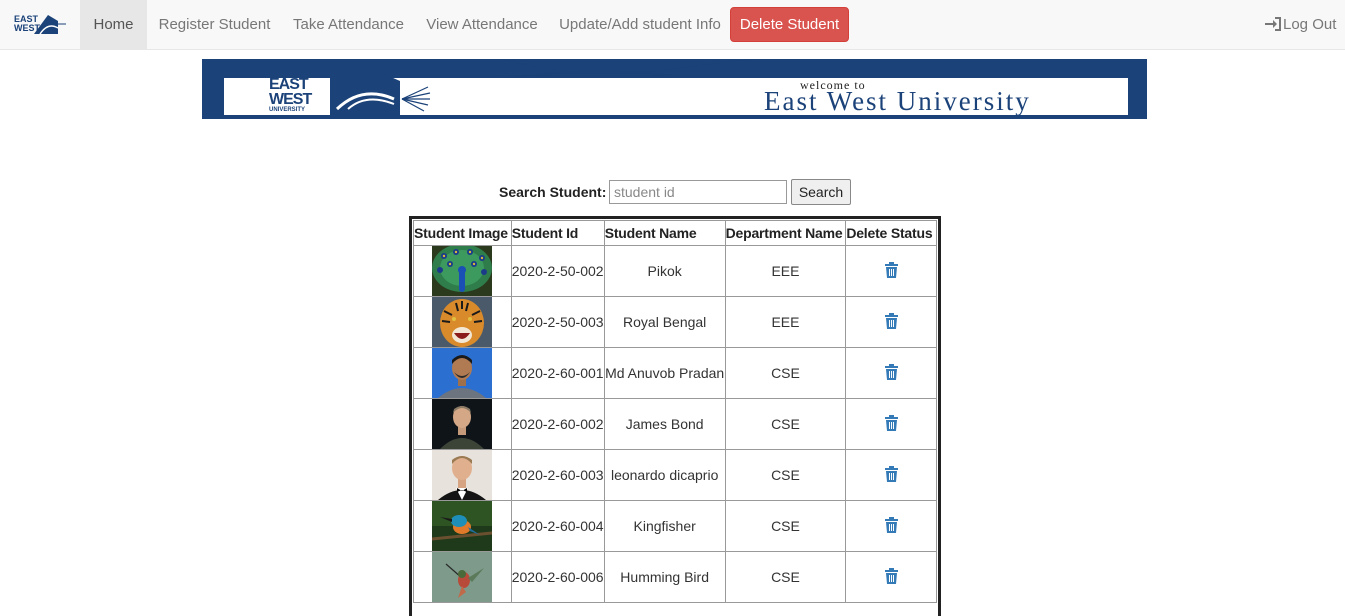  What do you see at coordinates (789, 24) in the screenshot?
I see `delete-student-button: Delete Student` at bounding box center [789, 24].